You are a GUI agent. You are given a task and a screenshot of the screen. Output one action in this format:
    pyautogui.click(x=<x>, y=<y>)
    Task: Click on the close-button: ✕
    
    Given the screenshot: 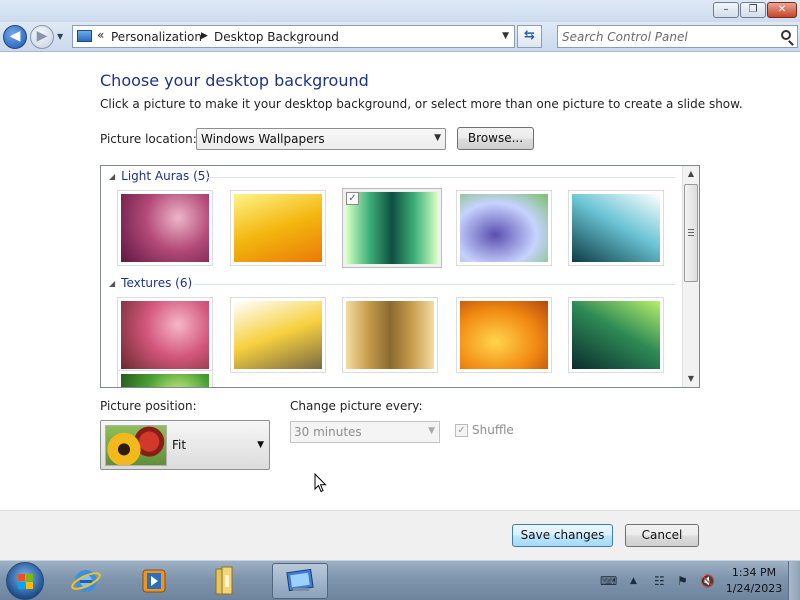 What is the action you would take?
    pyautogui.click(x=782, y=10)
    